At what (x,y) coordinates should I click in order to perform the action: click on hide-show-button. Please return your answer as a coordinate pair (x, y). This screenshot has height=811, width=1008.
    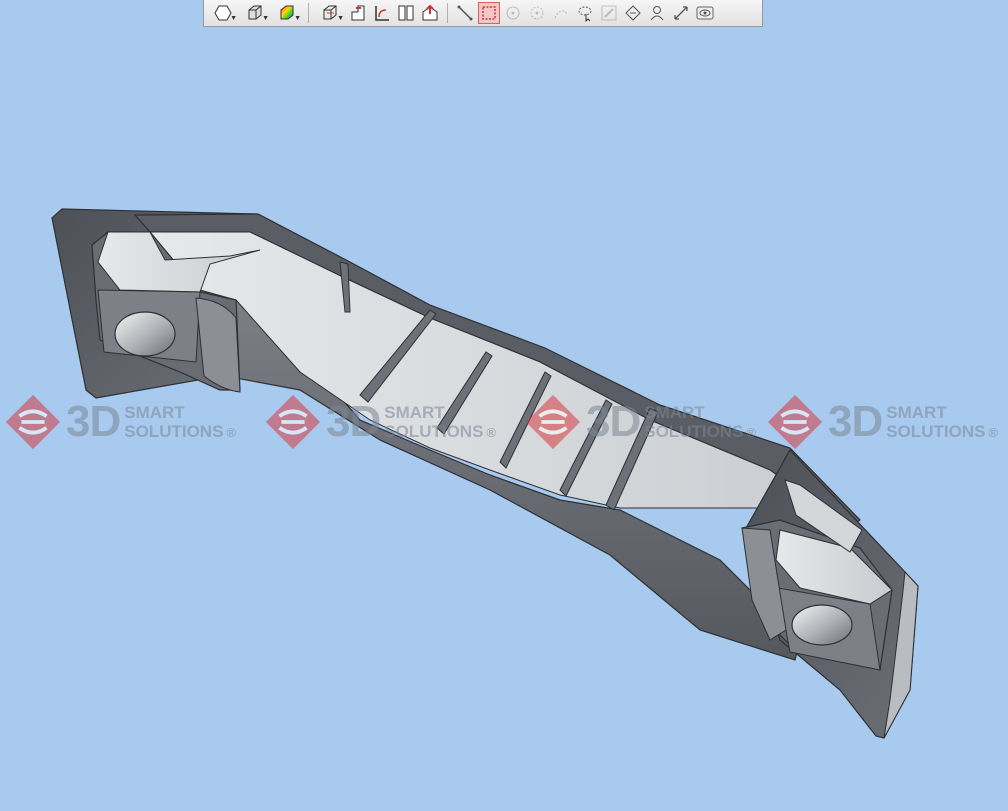
    Looking at the image, I should click on (705, 13).